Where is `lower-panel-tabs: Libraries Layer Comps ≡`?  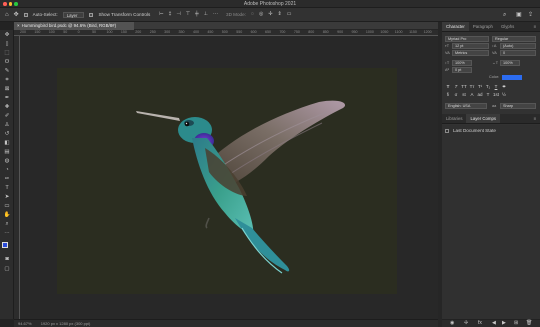
lower-panel-tabs: Libraries Layer Comps ≡ is located at coordinates (491, 119).